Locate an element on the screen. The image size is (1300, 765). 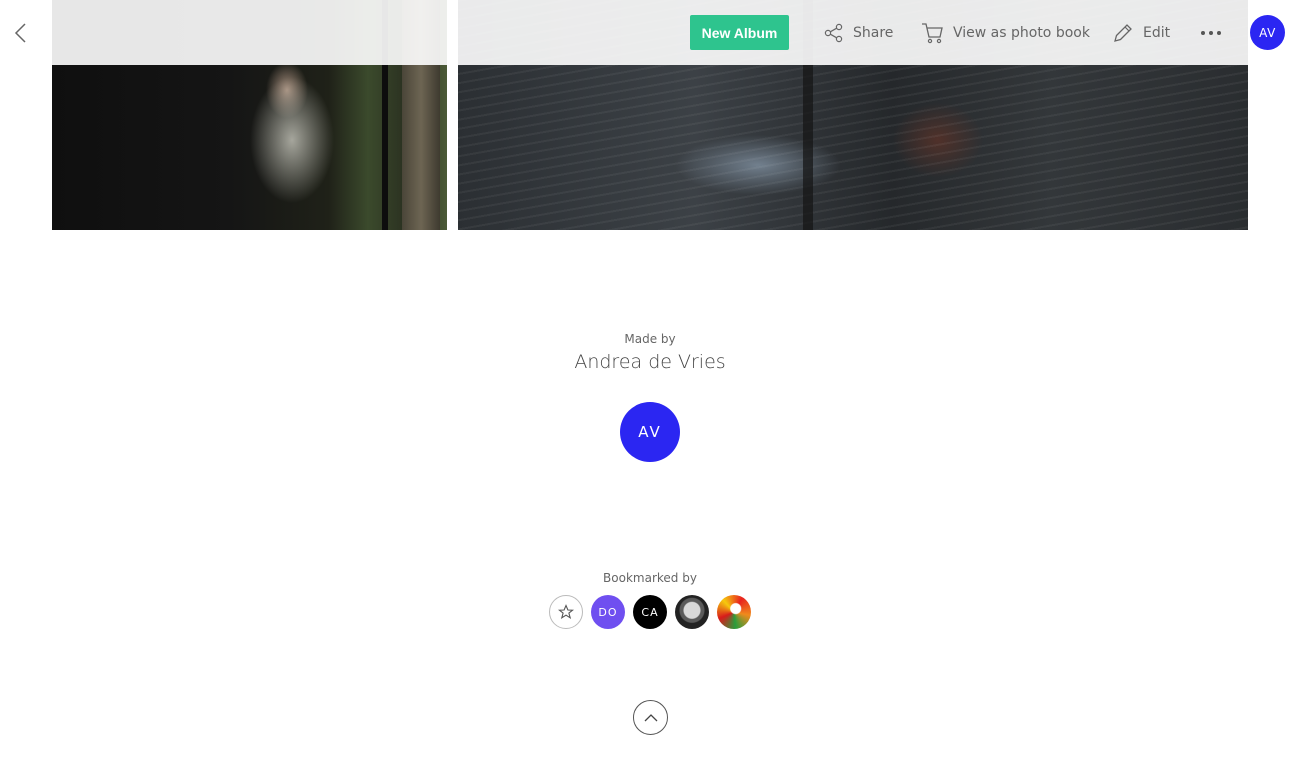
photo-book-label: View as photo book is located at coordinates (1021, 33).